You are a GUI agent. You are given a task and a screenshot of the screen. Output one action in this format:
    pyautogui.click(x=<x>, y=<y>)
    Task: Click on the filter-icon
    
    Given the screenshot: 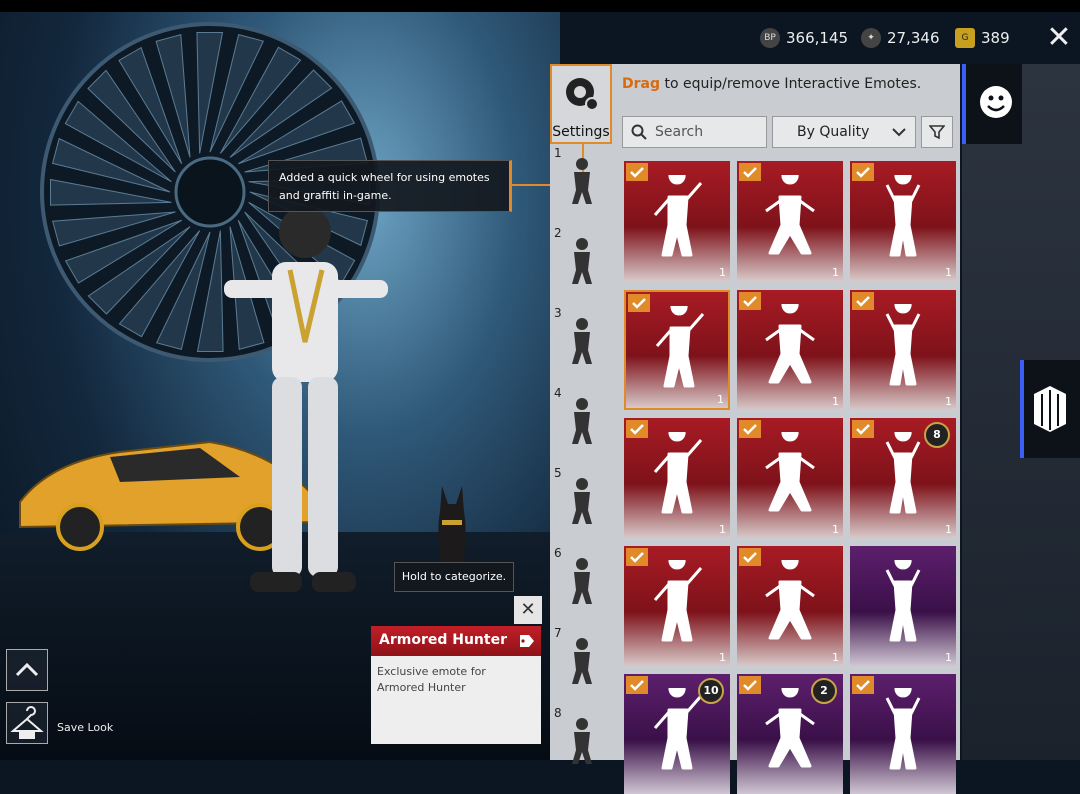 What is the action you would take?
    pyautogui.click(x=937, y=132)
    